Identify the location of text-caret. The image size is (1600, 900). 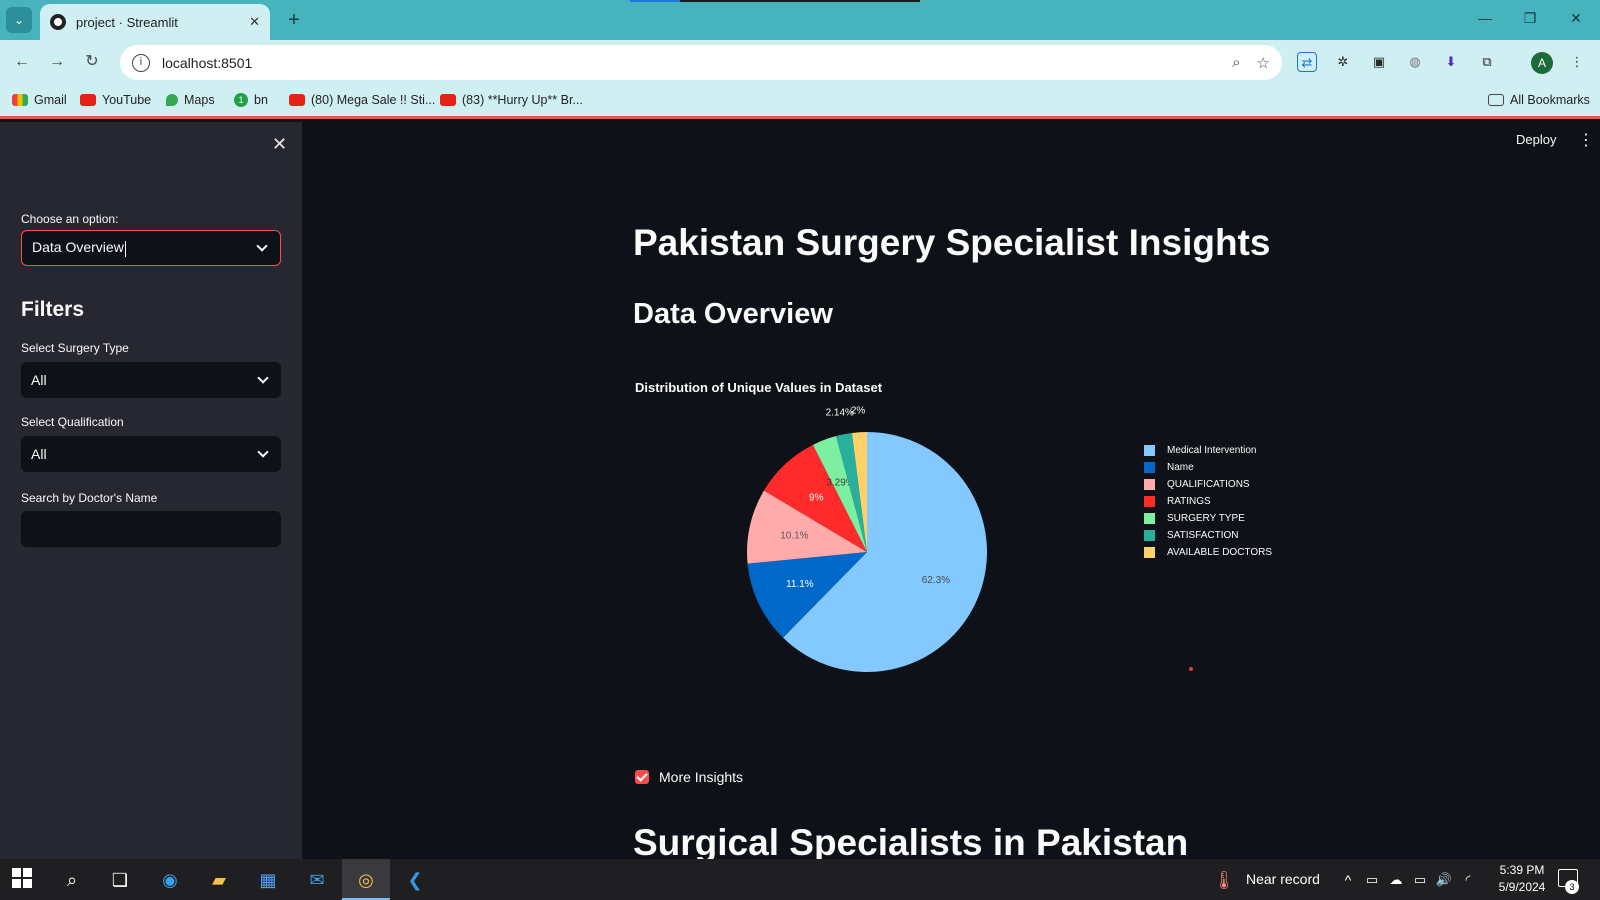
(125, 248).